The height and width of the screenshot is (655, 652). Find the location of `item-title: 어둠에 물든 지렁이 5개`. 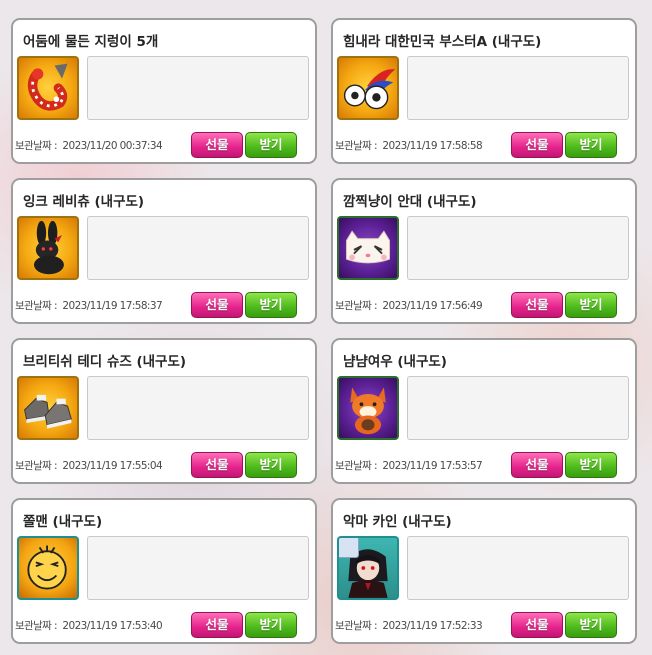

item-title: 어둠에 물든 지렁이 5개 is located at coordinates (91, 42).